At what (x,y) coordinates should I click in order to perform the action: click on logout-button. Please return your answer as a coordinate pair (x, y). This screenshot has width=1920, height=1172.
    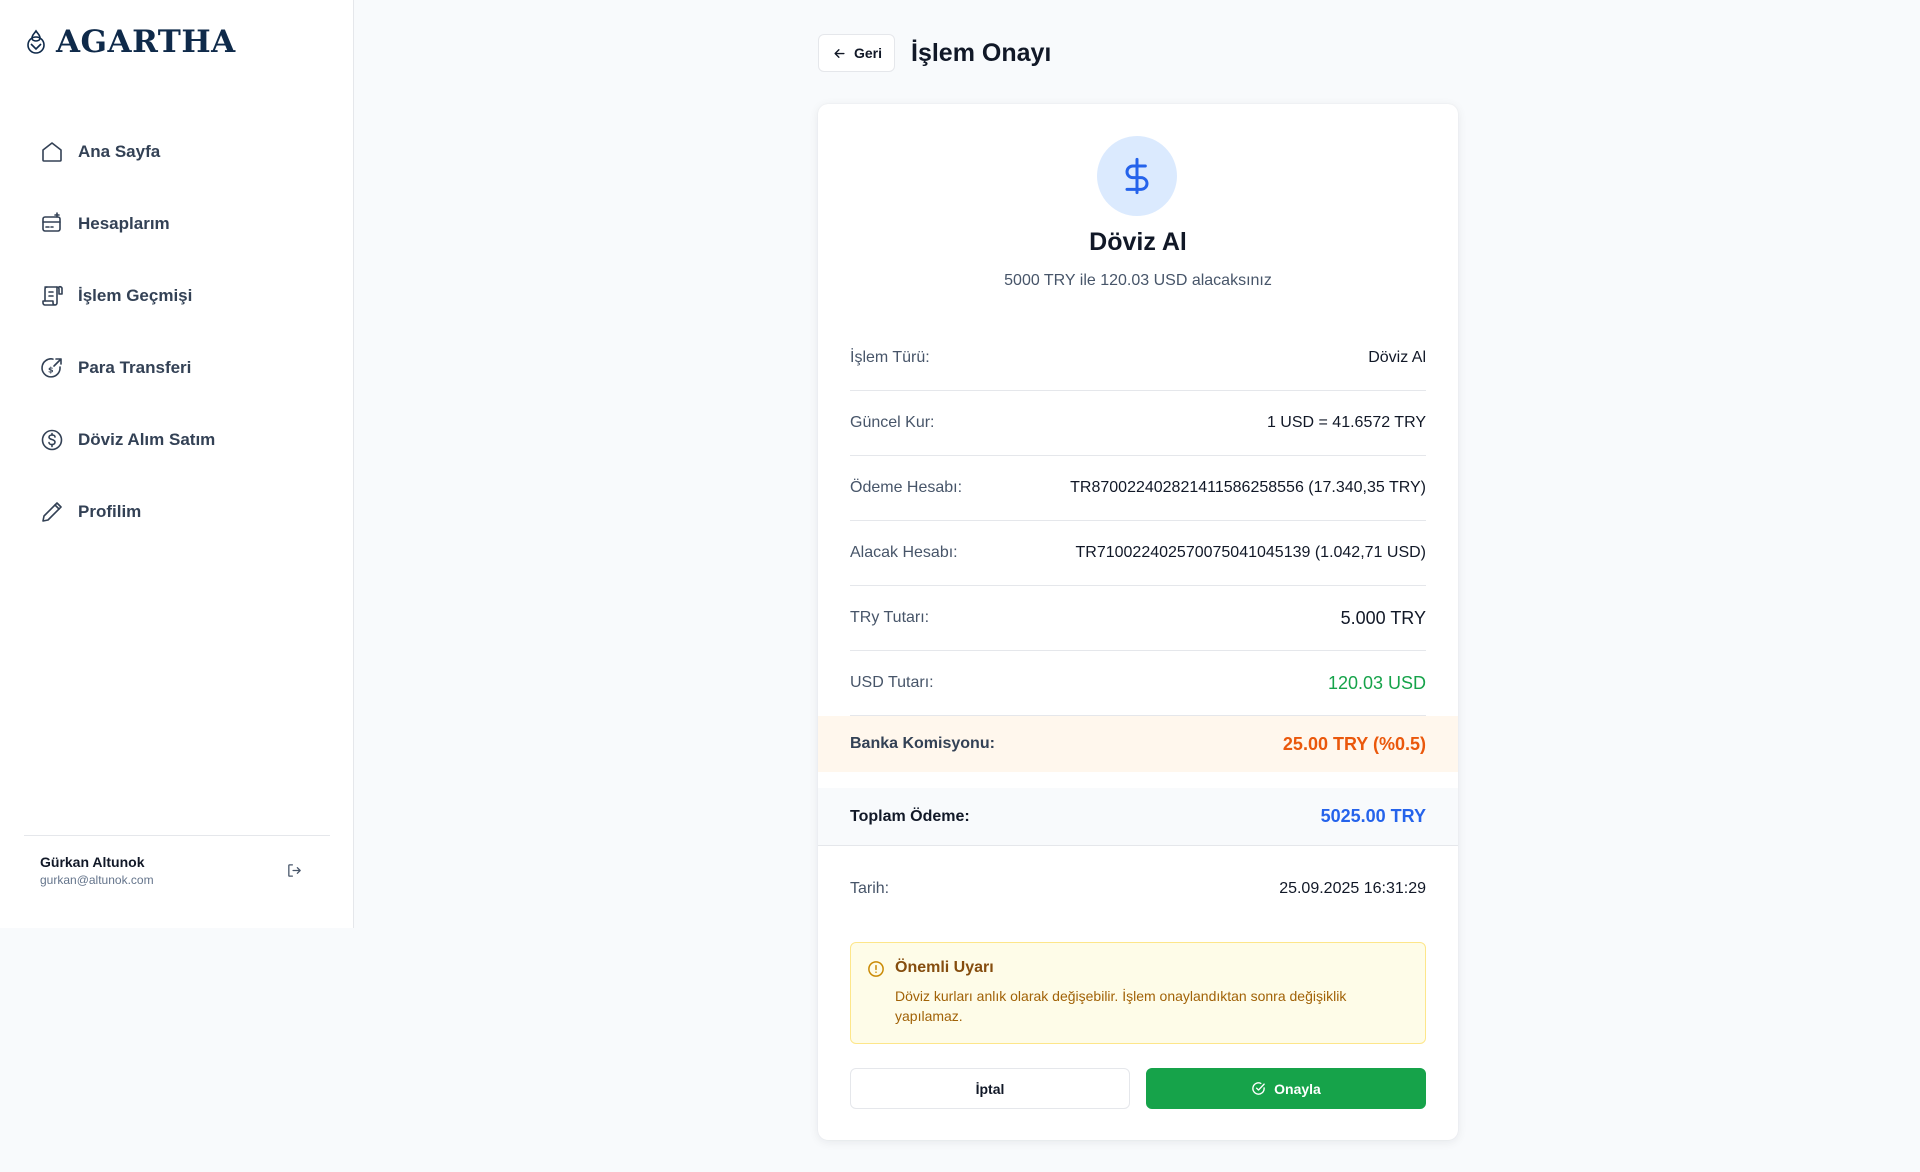
    Looking at the image, I should click on (294, 871).